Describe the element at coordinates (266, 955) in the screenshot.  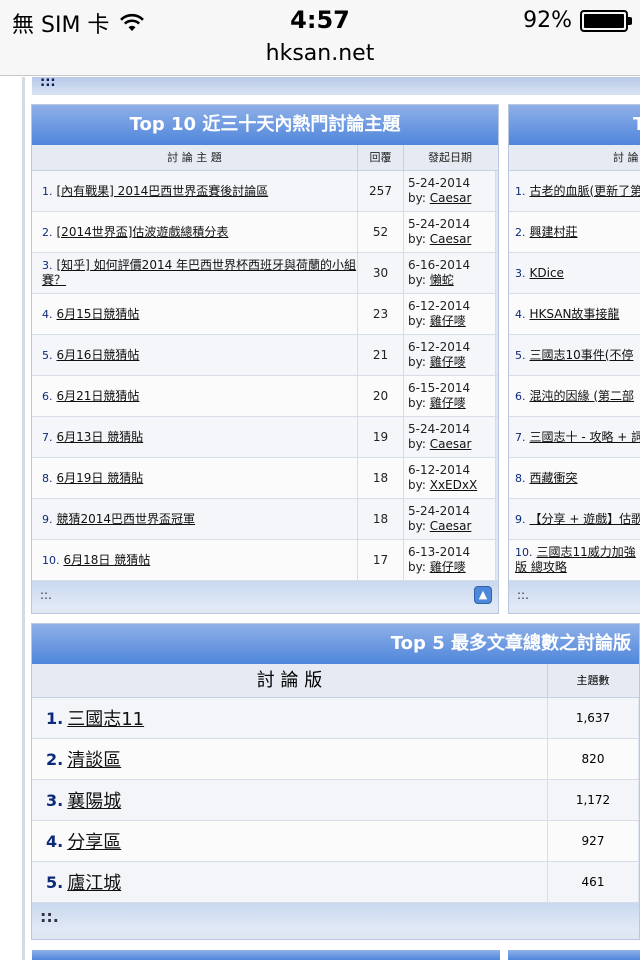
I see `next-panel-header` at that location.